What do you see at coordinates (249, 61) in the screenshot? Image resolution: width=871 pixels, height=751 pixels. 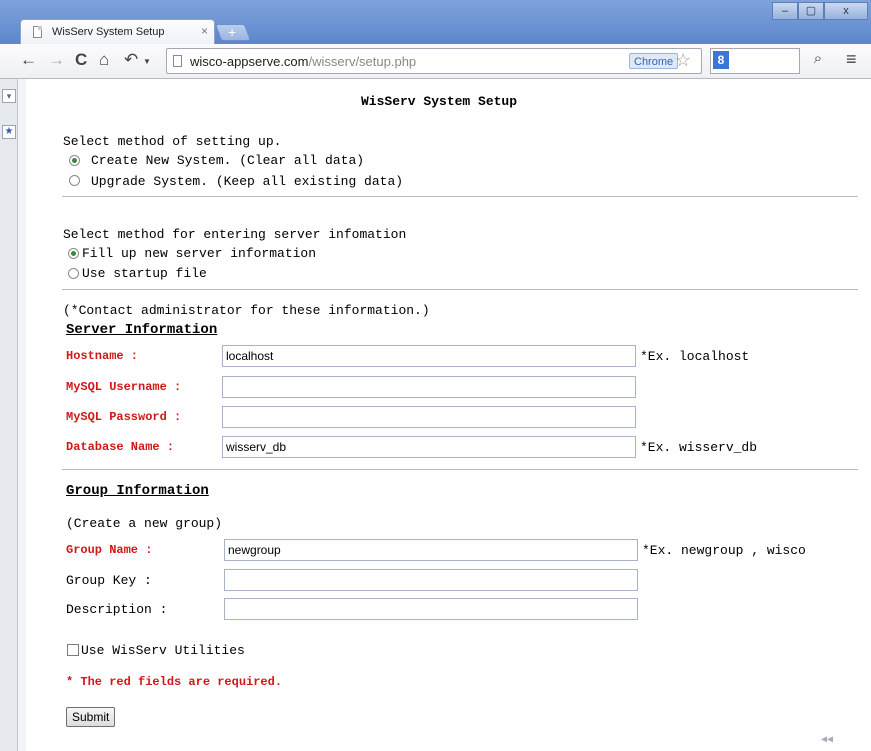 I see `url-host: wisco-appserve.com` at bounding box center [249, 61].